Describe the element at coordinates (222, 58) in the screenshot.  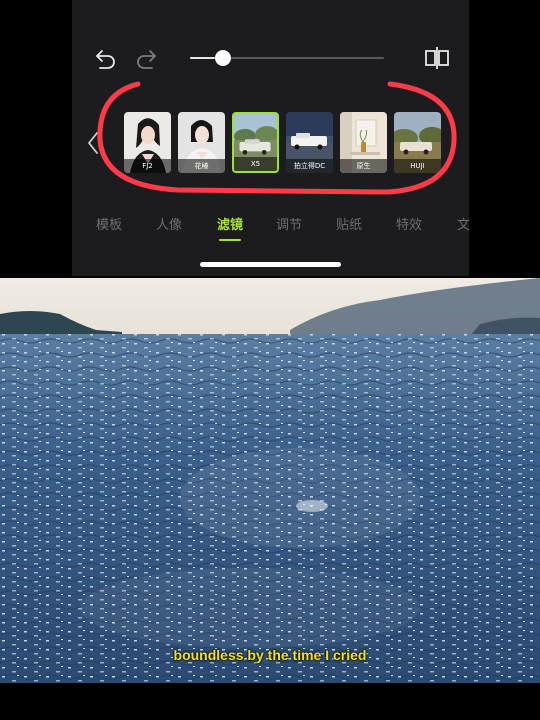
I see `slider-knob` at that location.